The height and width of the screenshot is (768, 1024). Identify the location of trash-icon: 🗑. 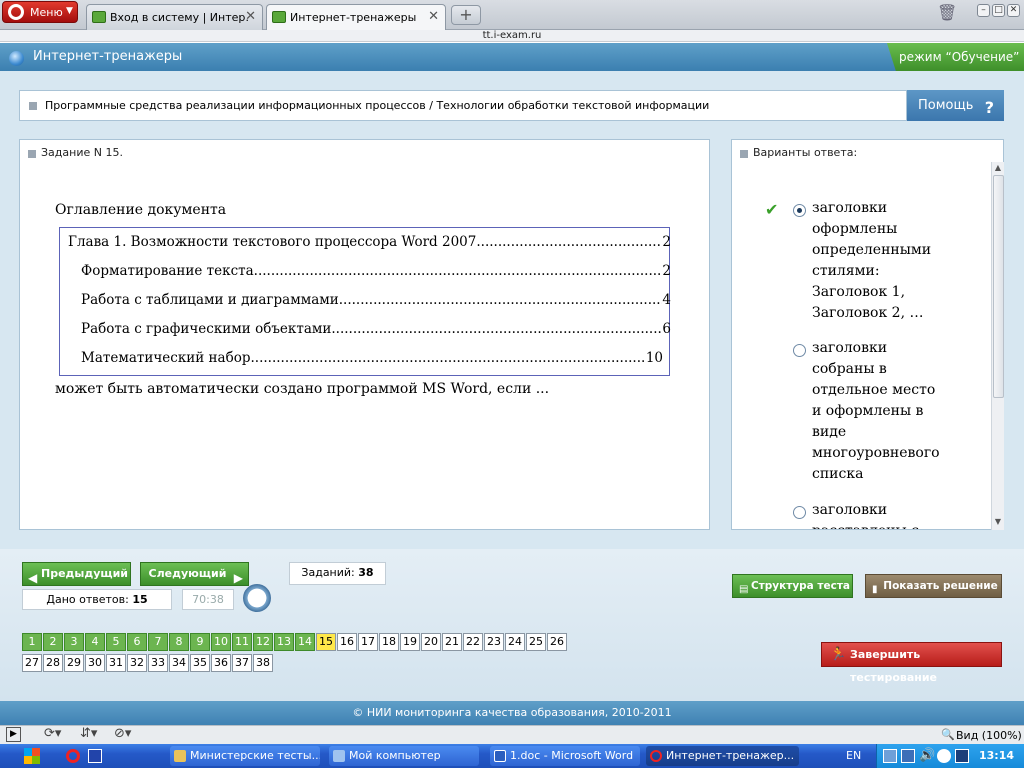
(947, 14).